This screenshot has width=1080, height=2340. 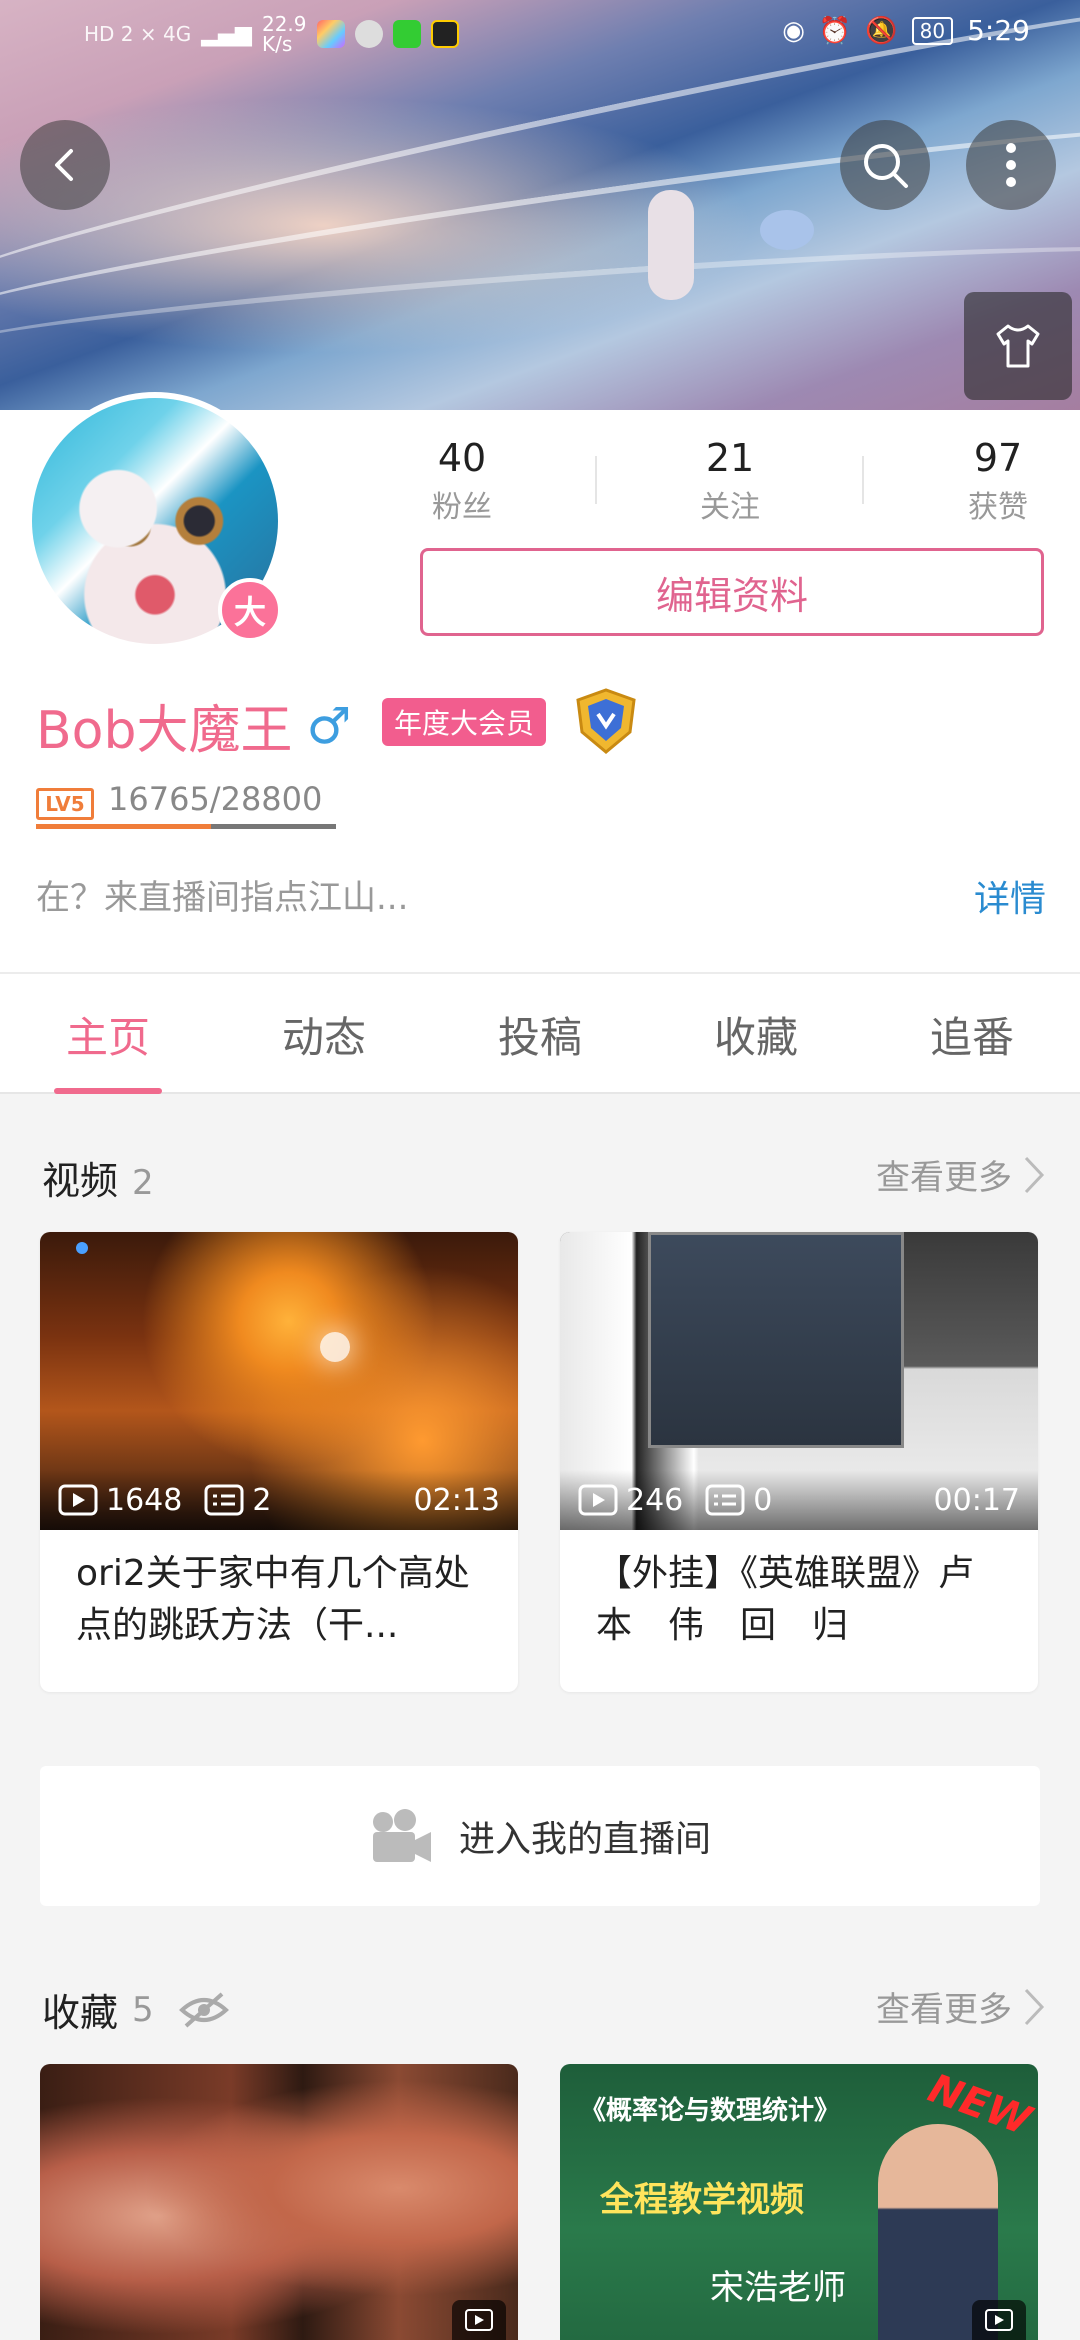 I want to click on video-meta-bar: 1648 2 02:13, so click(x=279, y=1500).